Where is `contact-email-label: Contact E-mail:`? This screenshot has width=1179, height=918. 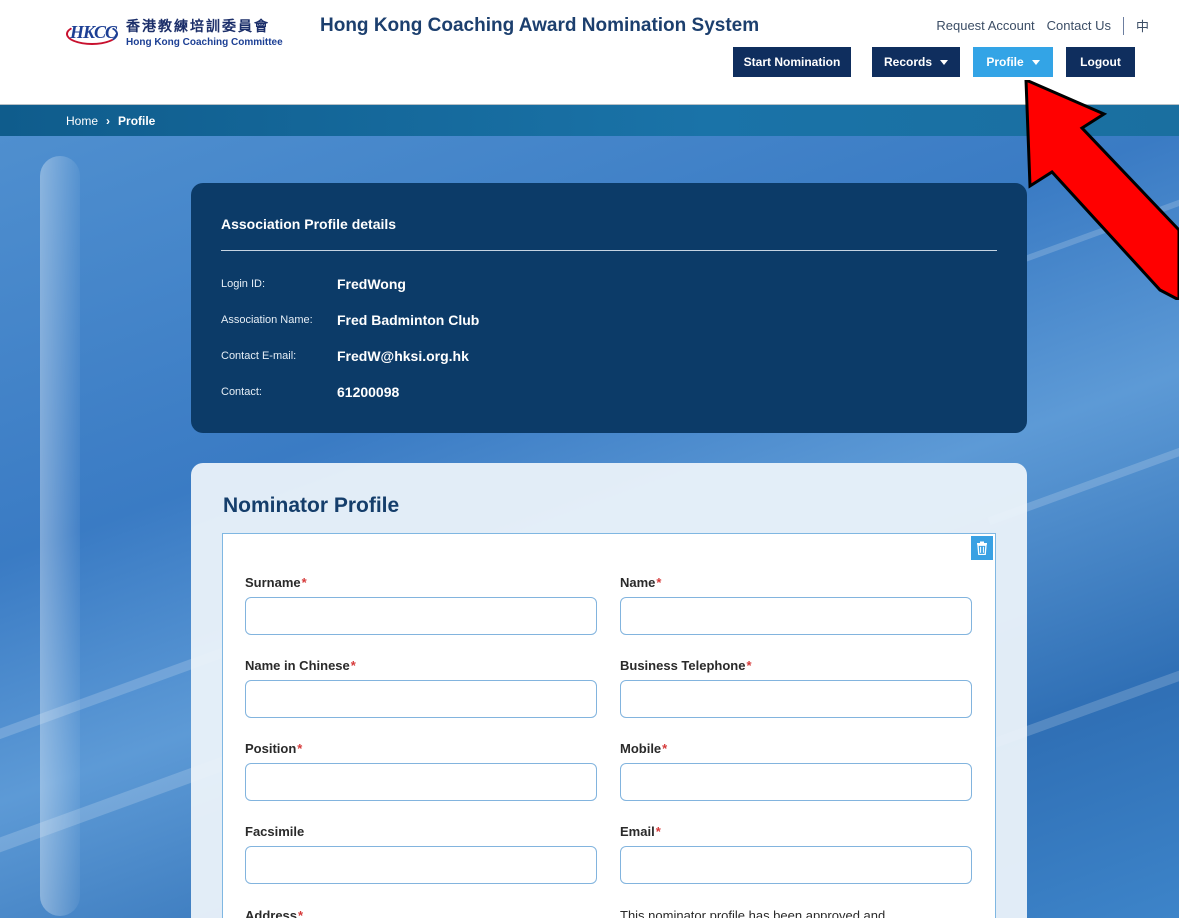
contact-email-label: Contact E-mail: is located at coordinates (259, 356).